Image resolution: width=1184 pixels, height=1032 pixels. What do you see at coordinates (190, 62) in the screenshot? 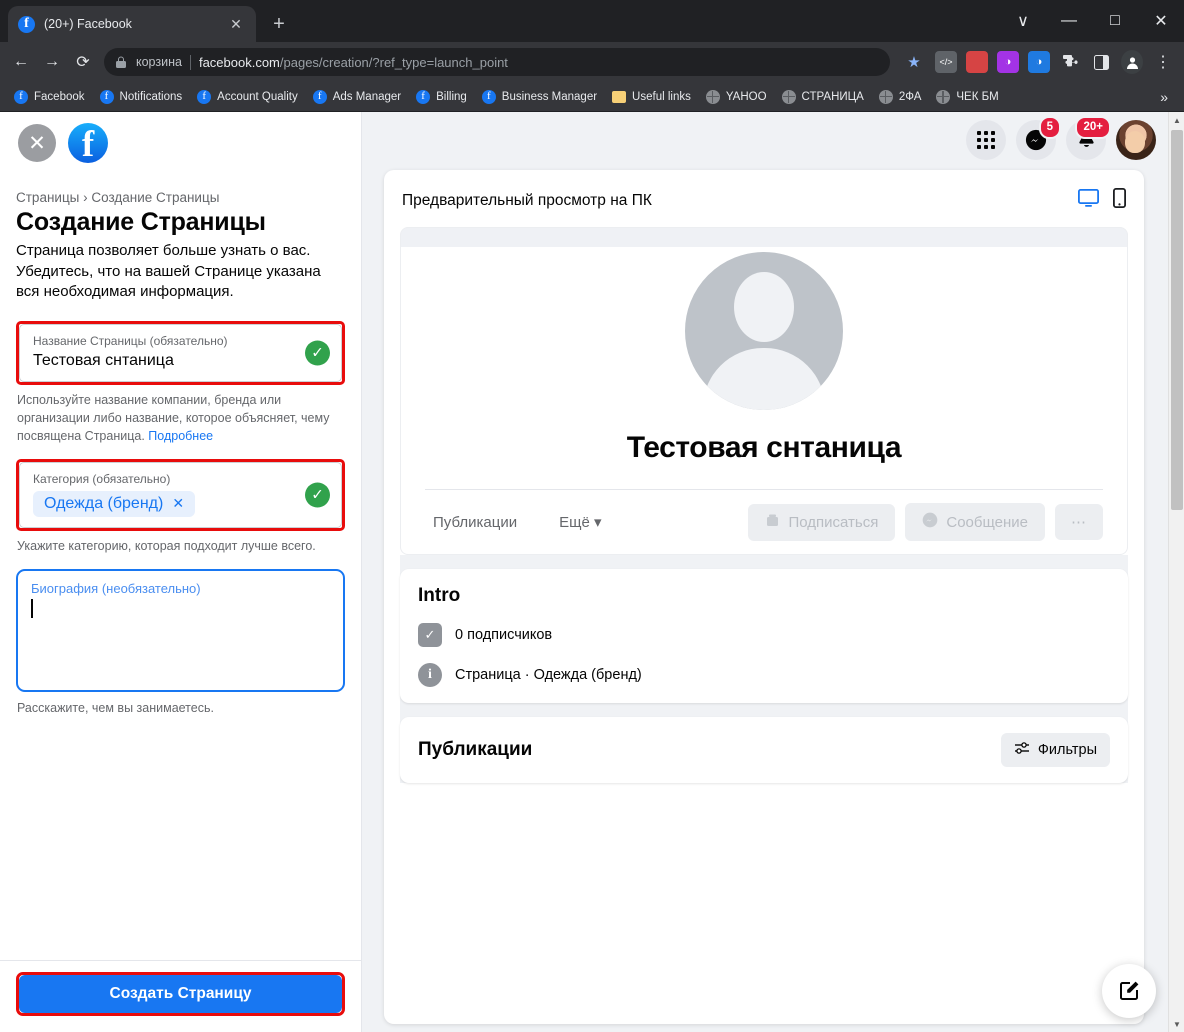
I see `divider` at bounding box center [190, 62].